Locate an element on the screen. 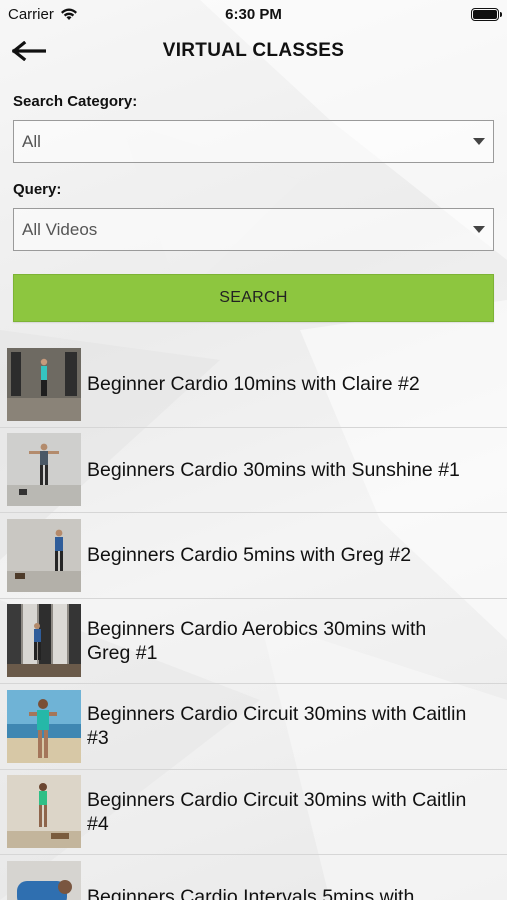 The image size is (507, 900). battery-icon is located at coordinates (486, 14).